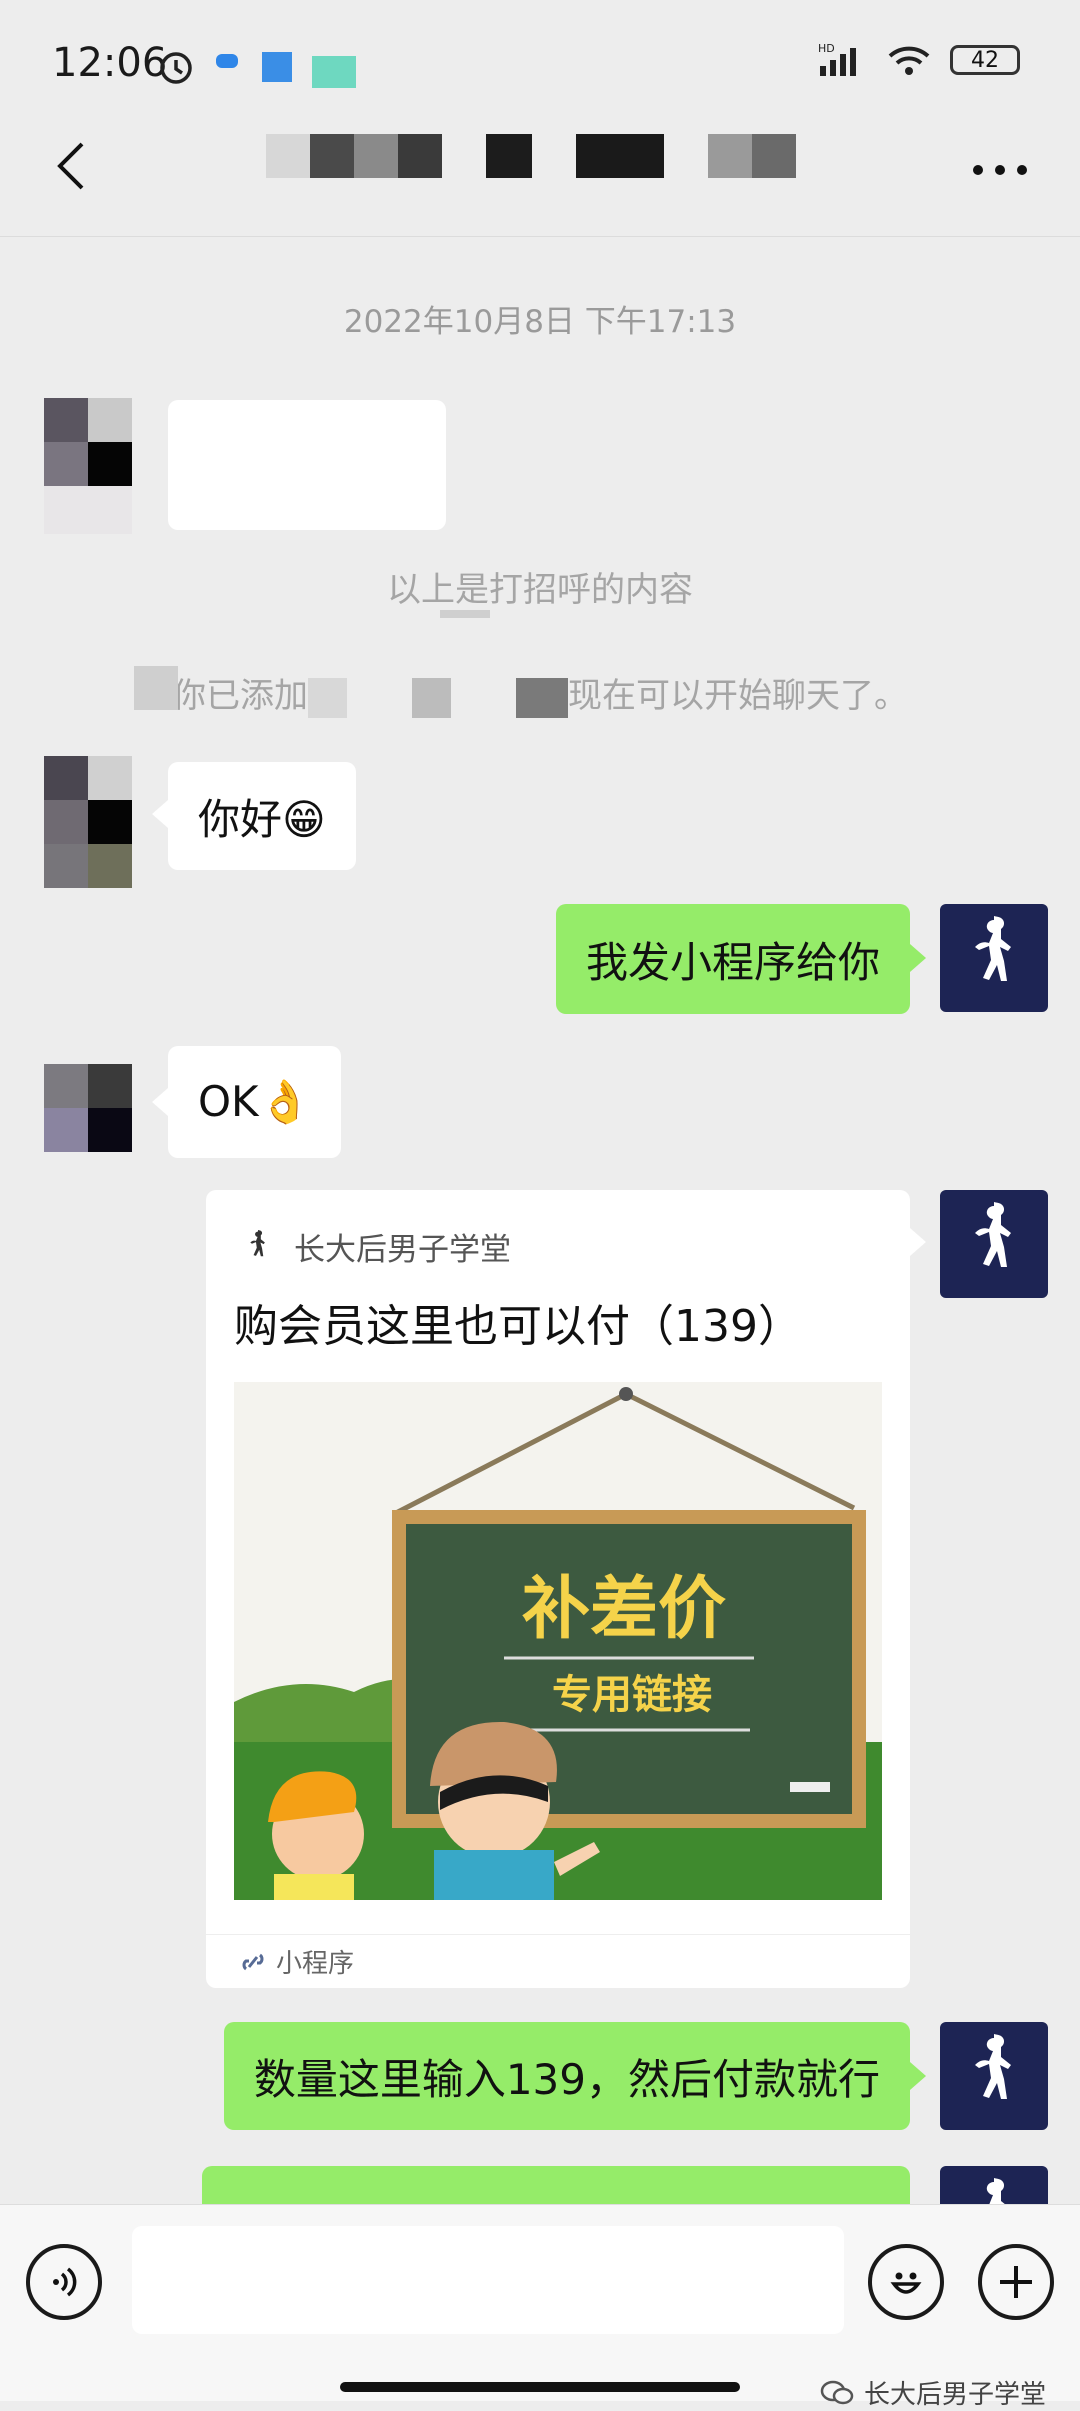 The height and width of the screenshot is (2411, 1080). I want to click on emoji-button, so click(906, 2282).